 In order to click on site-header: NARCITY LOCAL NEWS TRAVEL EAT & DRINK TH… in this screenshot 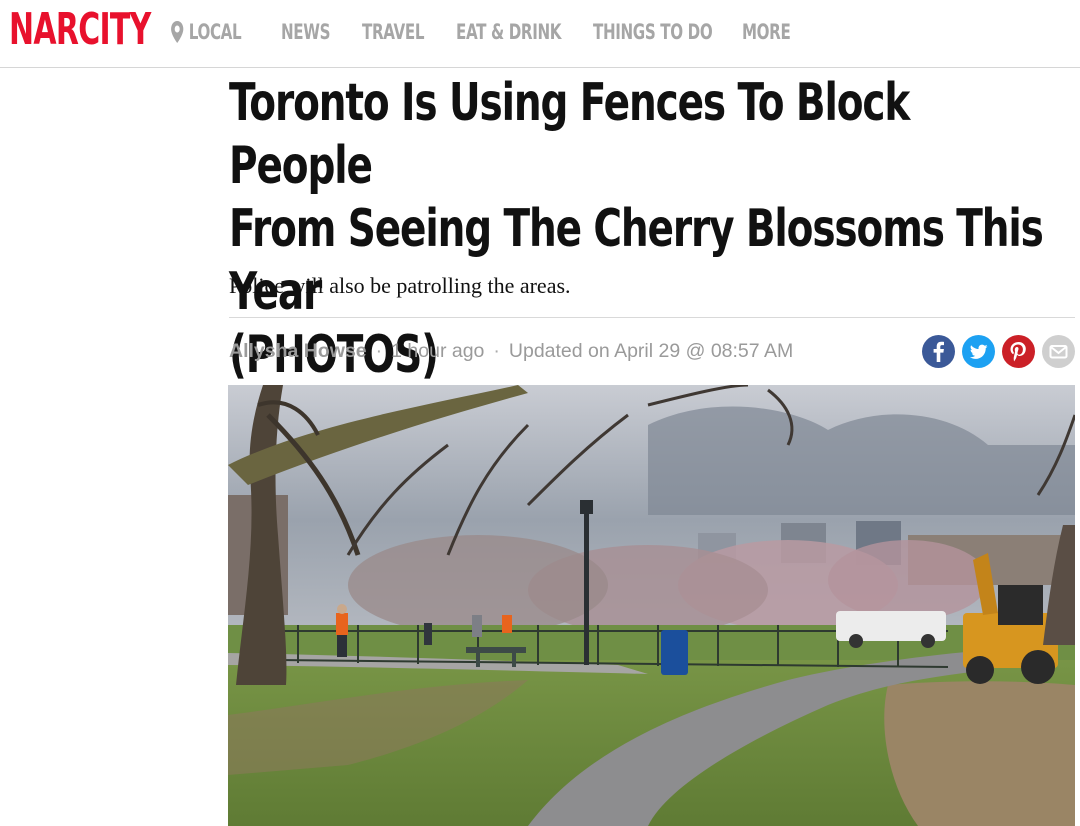, I will do `click(540, 34)`.